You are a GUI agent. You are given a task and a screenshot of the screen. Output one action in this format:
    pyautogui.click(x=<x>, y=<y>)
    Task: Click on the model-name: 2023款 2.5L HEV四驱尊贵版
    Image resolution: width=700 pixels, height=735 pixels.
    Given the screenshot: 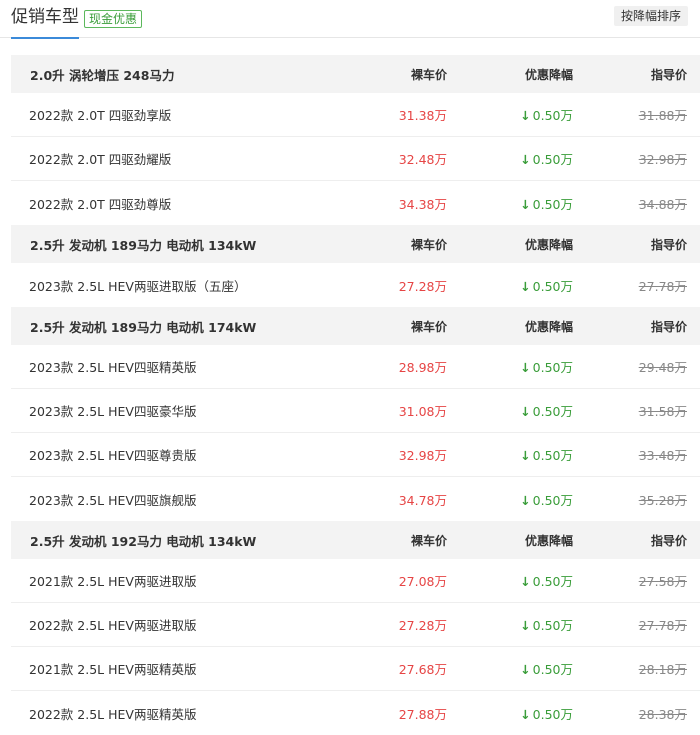 What is the action you would take?
    pyautogui.click(x=191, y=454)
    